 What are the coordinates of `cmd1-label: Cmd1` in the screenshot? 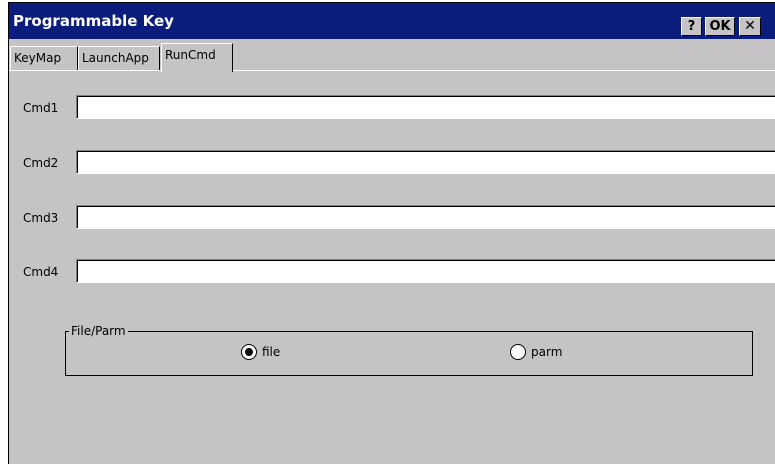 It's located at (41, 108).